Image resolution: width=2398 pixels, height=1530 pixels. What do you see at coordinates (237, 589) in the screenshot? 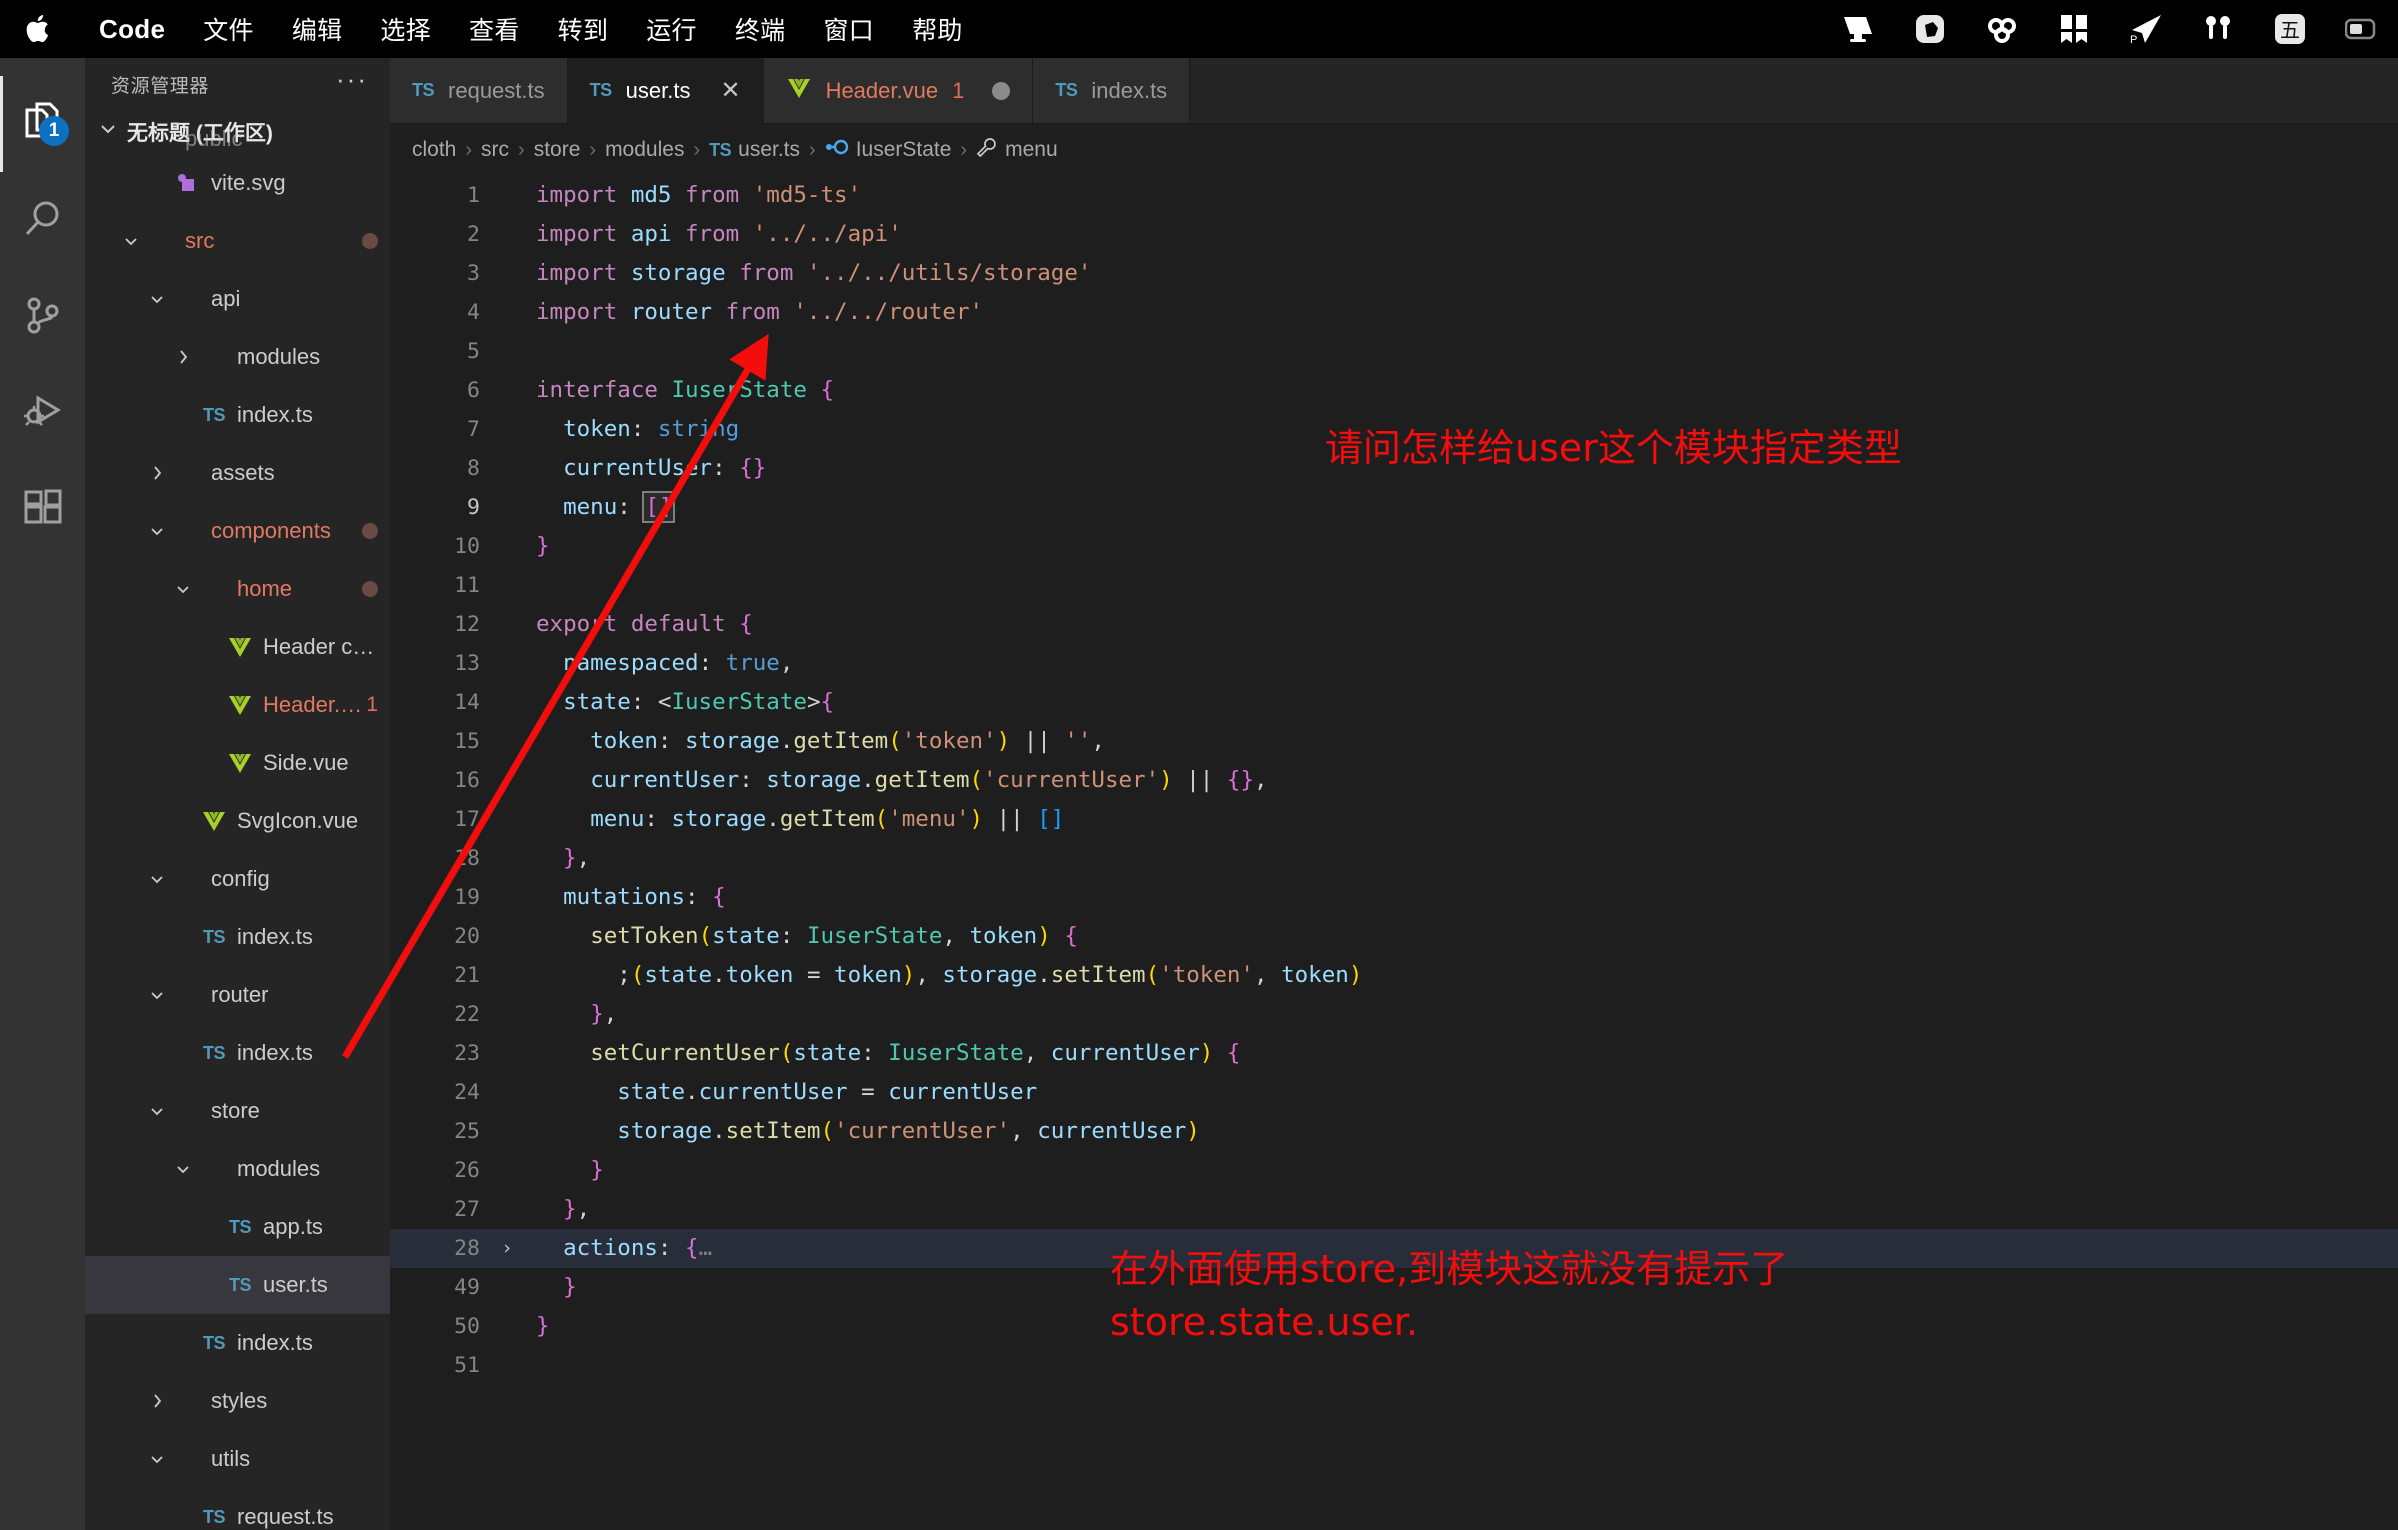
I see `tree-item-home: home` at bounding box center [237, 589].